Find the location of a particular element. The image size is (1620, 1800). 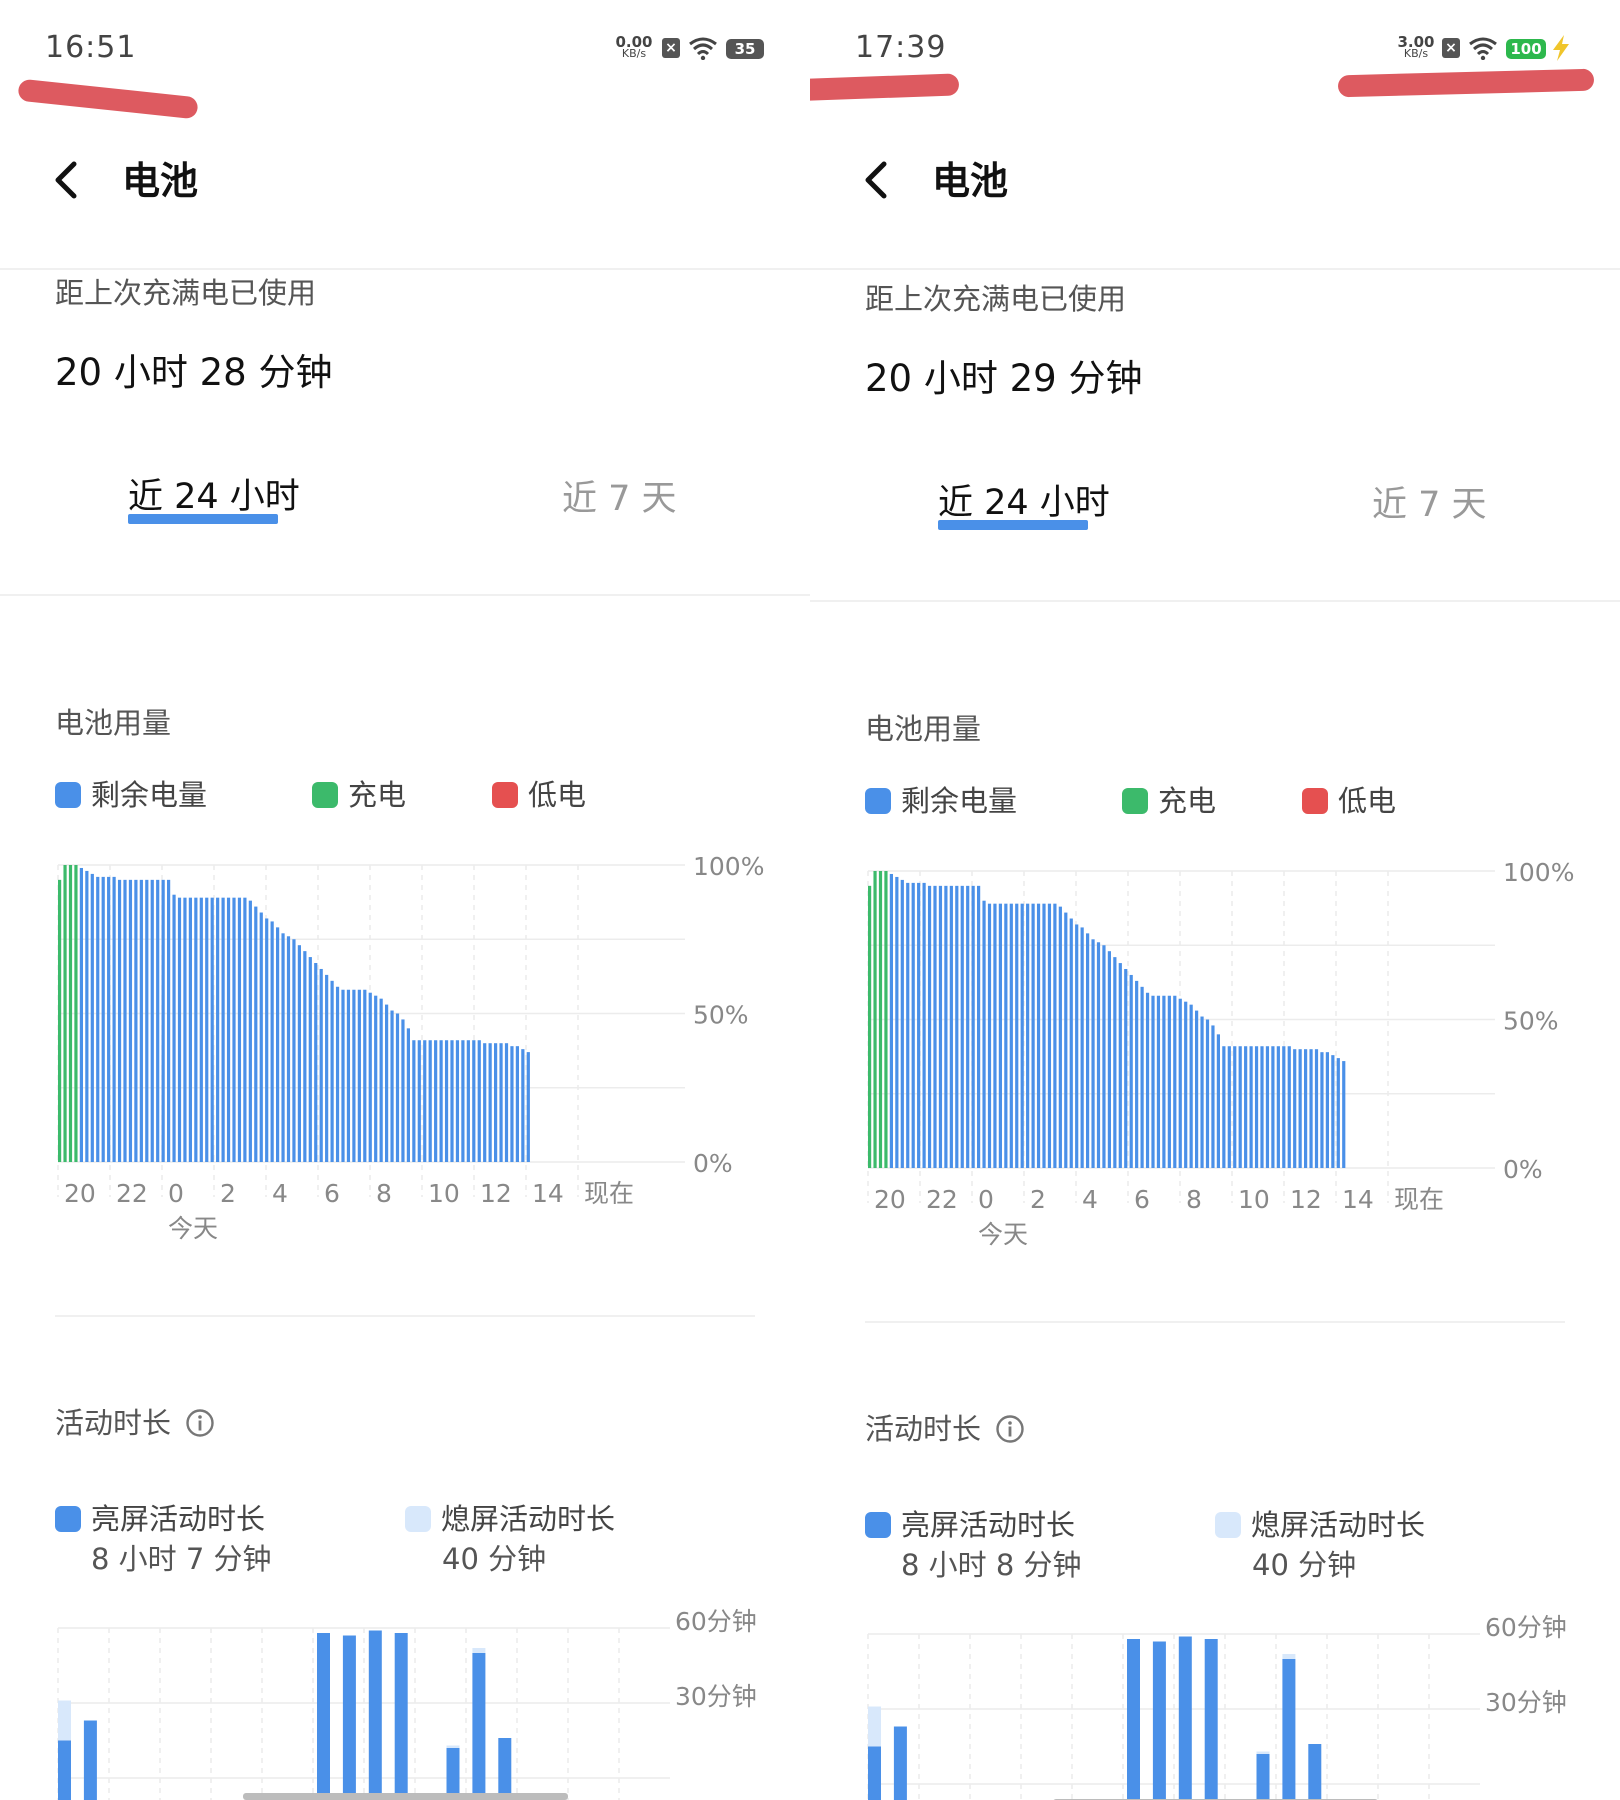

x-tick-label: 14 is located at coordinates (548, 1193).